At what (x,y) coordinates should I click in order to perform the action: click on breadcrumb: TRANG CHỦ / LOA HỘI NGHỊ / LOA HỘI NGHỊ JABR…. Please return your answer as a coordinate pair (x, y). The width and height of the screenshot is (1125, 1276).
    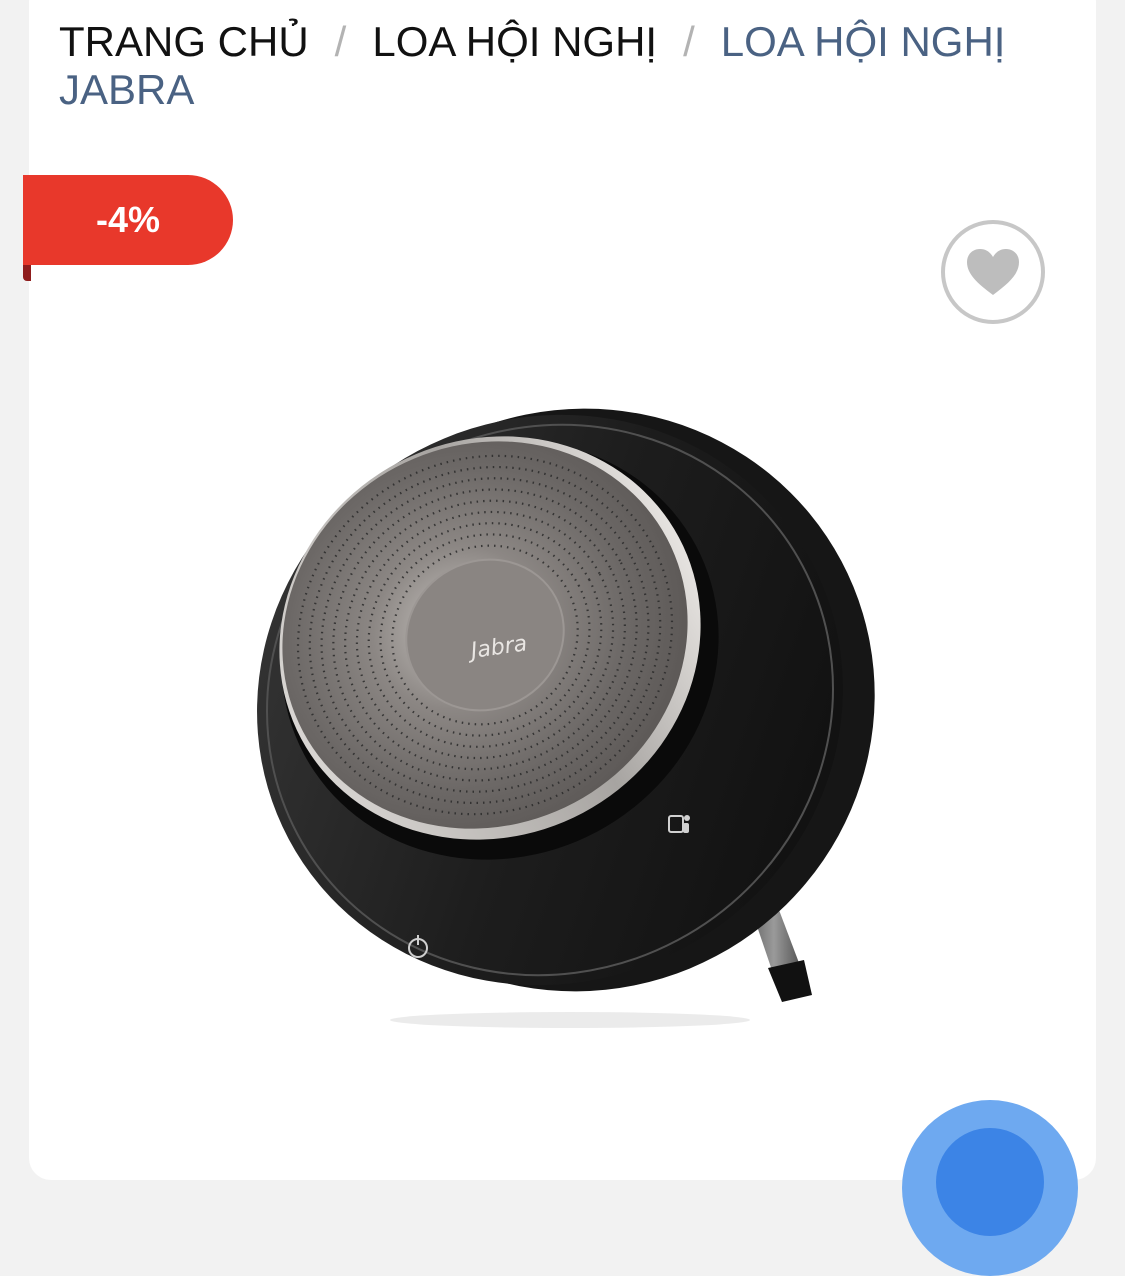
    Looking at the image, I should click on (559, 66).